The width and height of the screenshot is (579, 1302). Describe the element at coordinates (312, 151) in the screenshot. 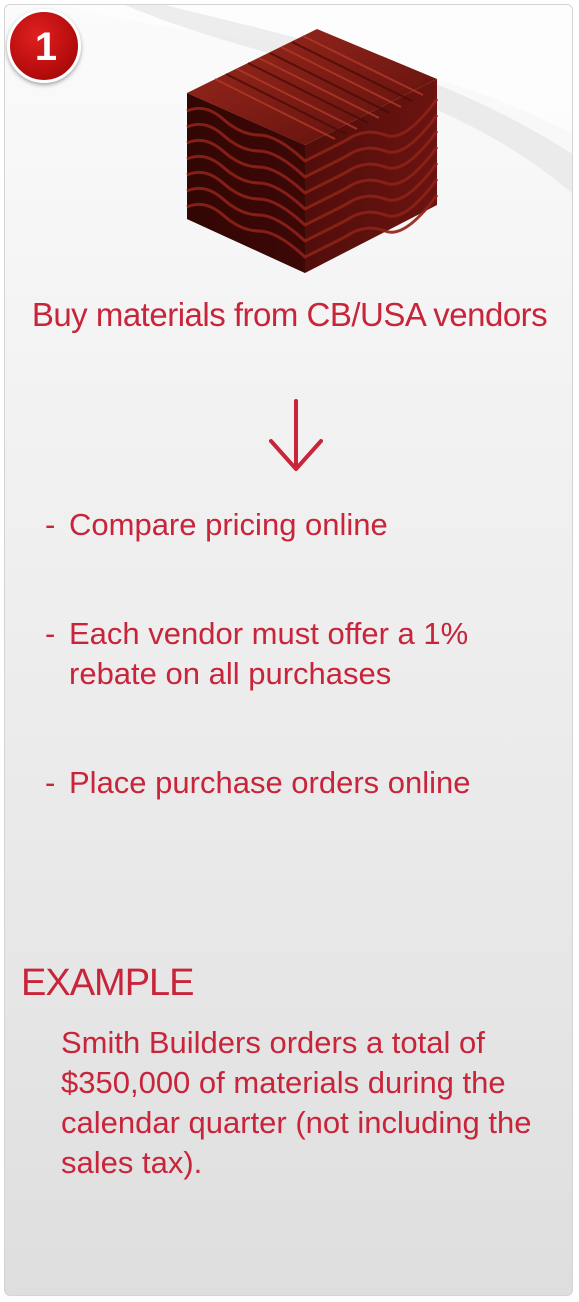

I see `corrugated-roofing-stack-icon` at that location.